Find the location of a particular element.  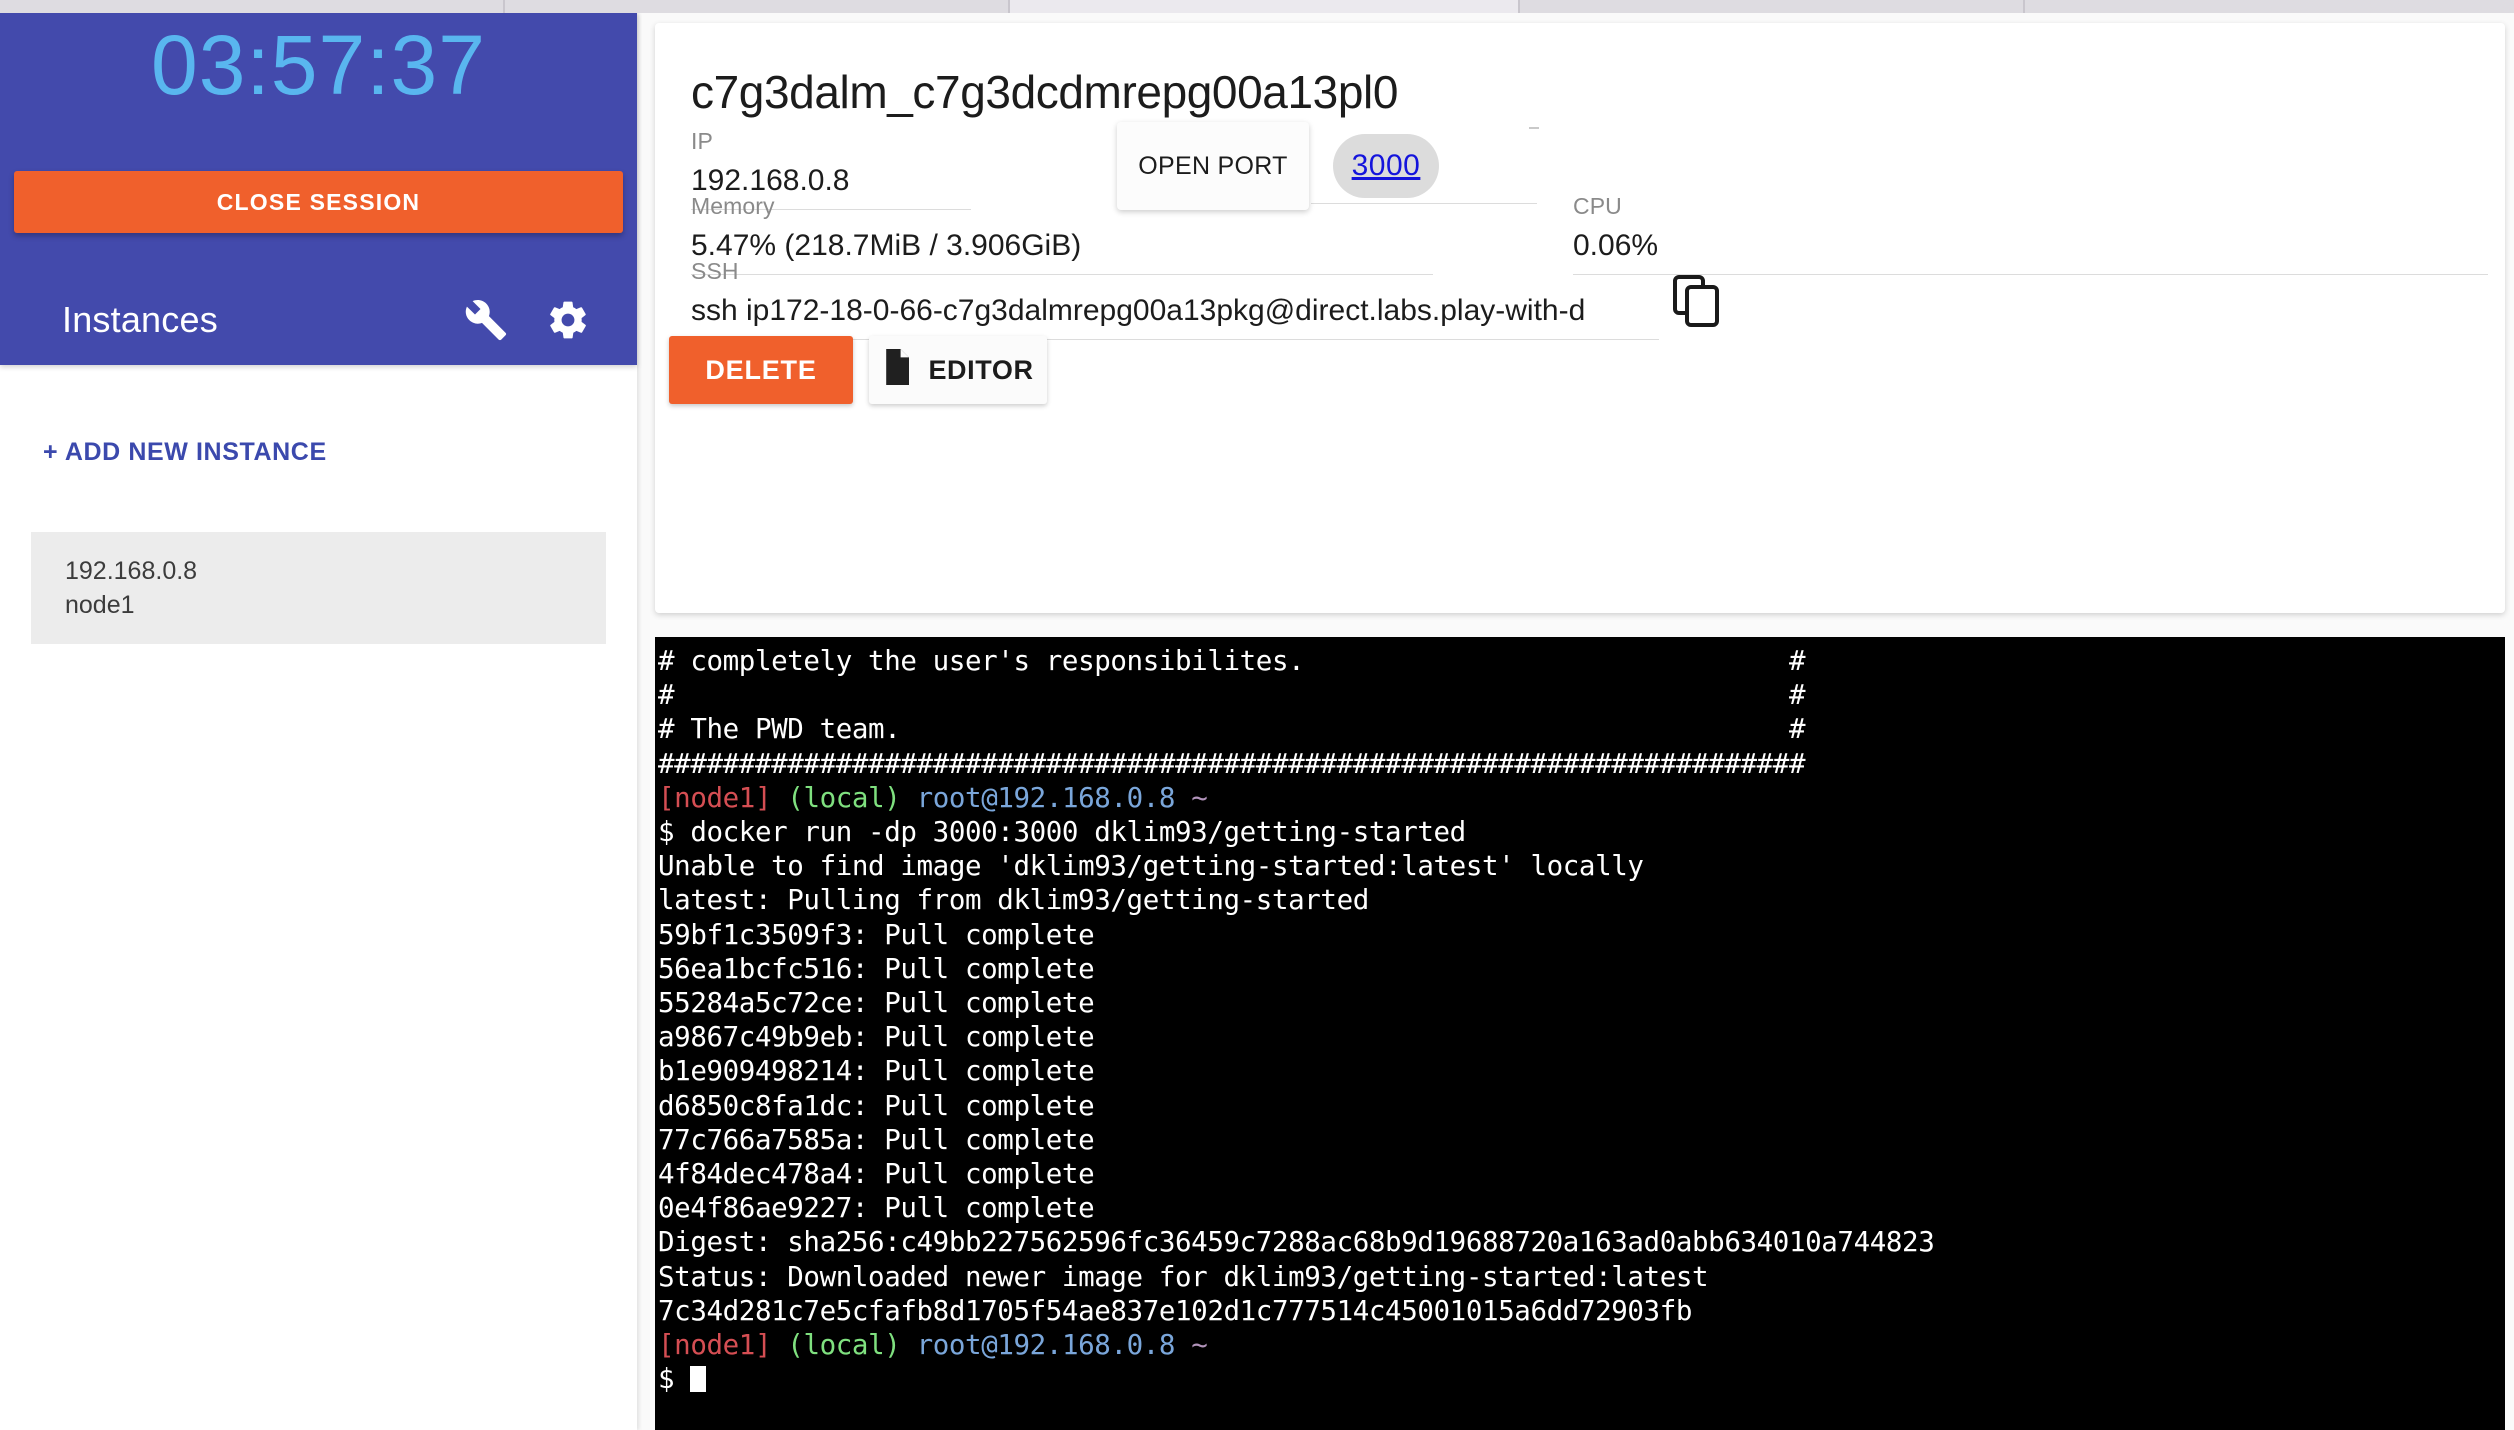

terminal-text: 56ea1bcfc516: Pull complete is located at coordinates (876, 968).